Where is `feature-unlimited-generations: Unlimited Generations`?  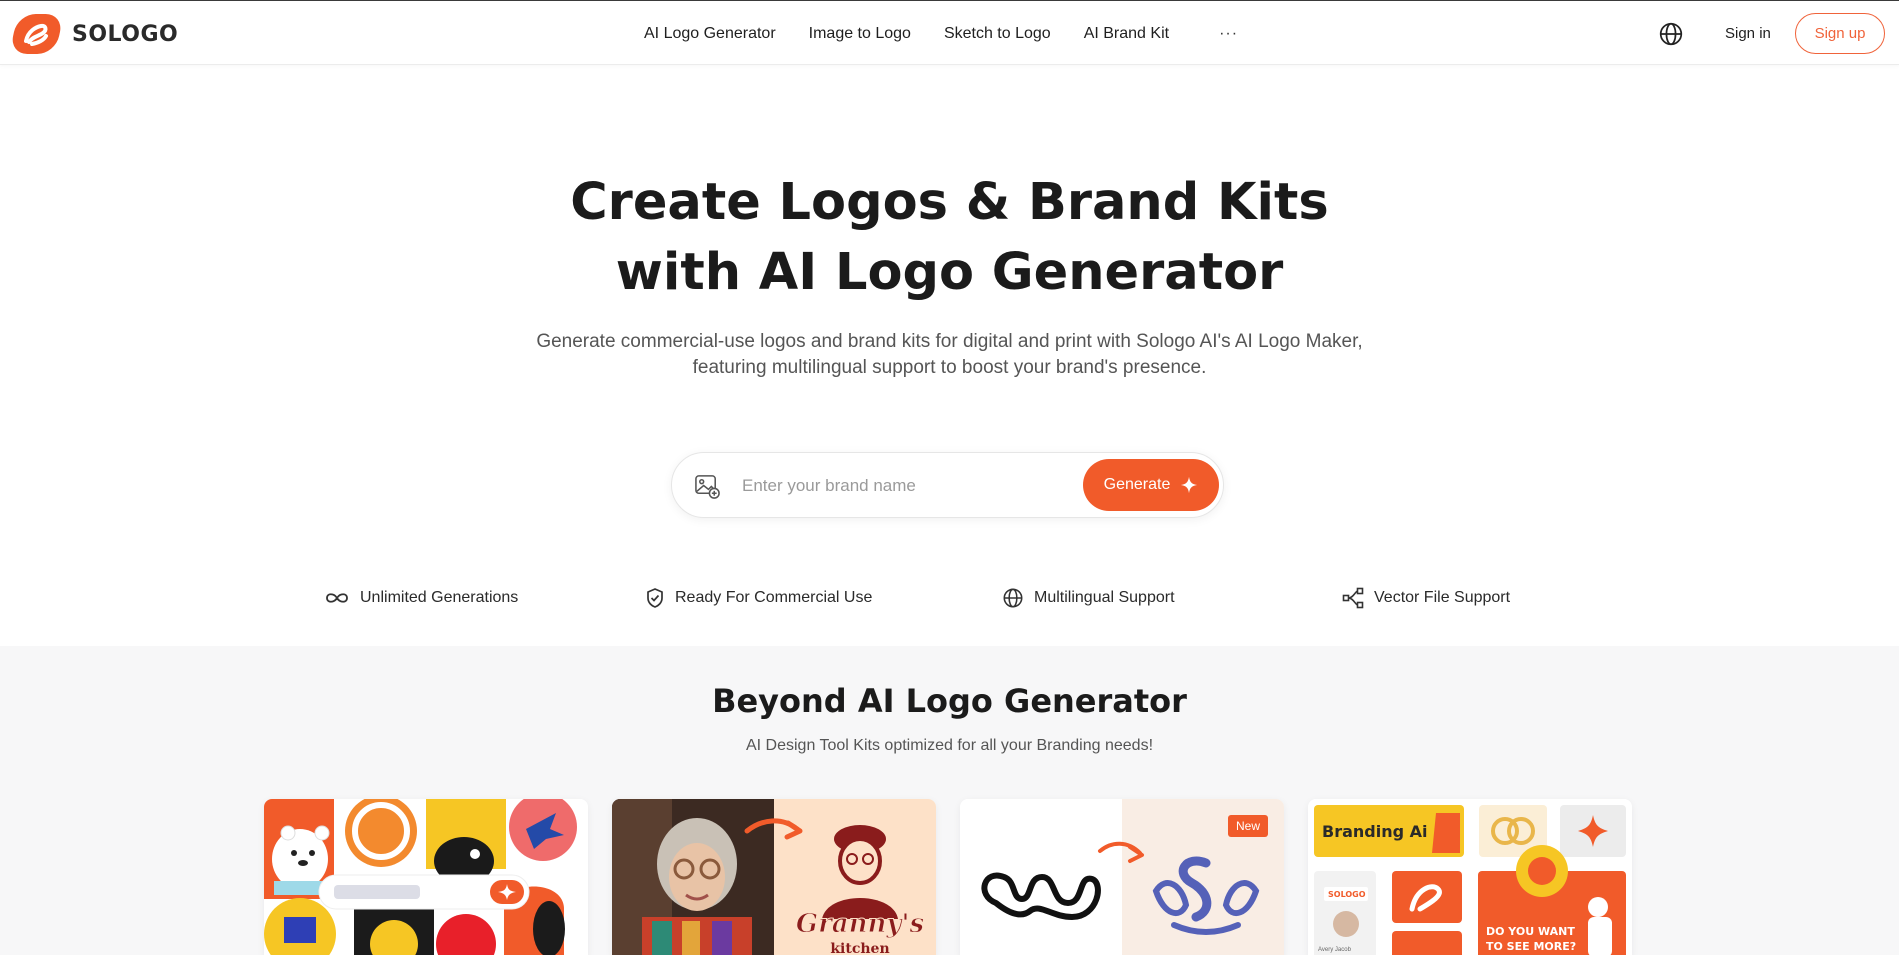
feature-unlimited-generations: Unlimited Generations is located at coordinates (421, 598).